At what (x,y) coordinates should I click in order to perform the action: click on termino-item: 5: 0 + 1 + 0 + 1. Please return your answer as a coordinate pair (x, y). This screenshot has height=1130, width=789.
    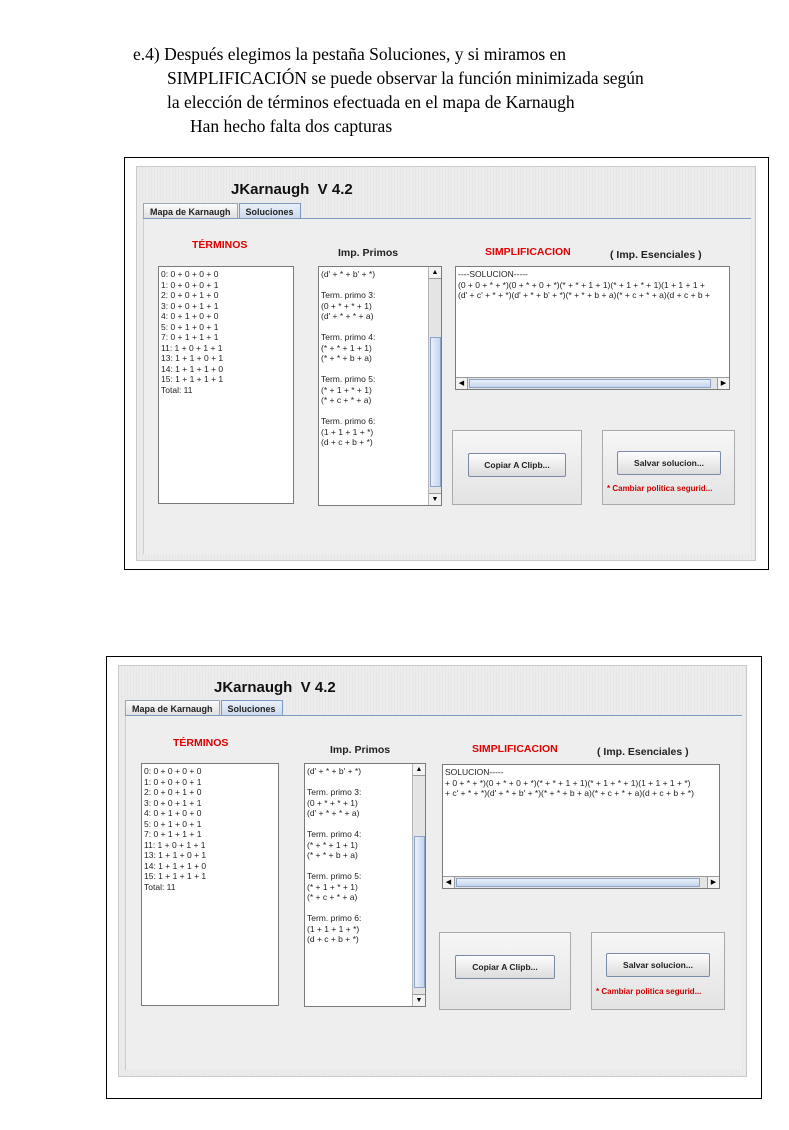
    Looking at the image, I should click on (173, 823).